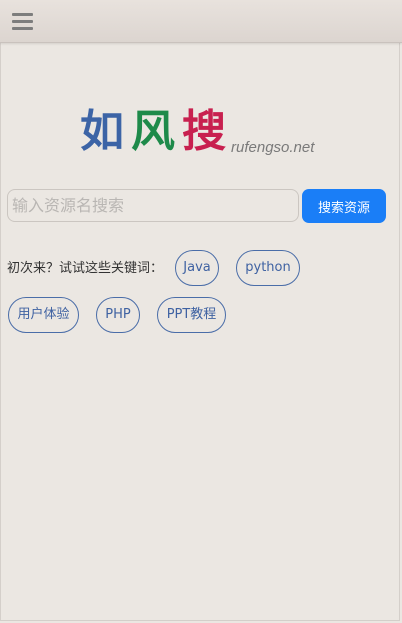  I want to click on suggestion-hint: 初次来？试试这些关键词：, so click(85, 268).